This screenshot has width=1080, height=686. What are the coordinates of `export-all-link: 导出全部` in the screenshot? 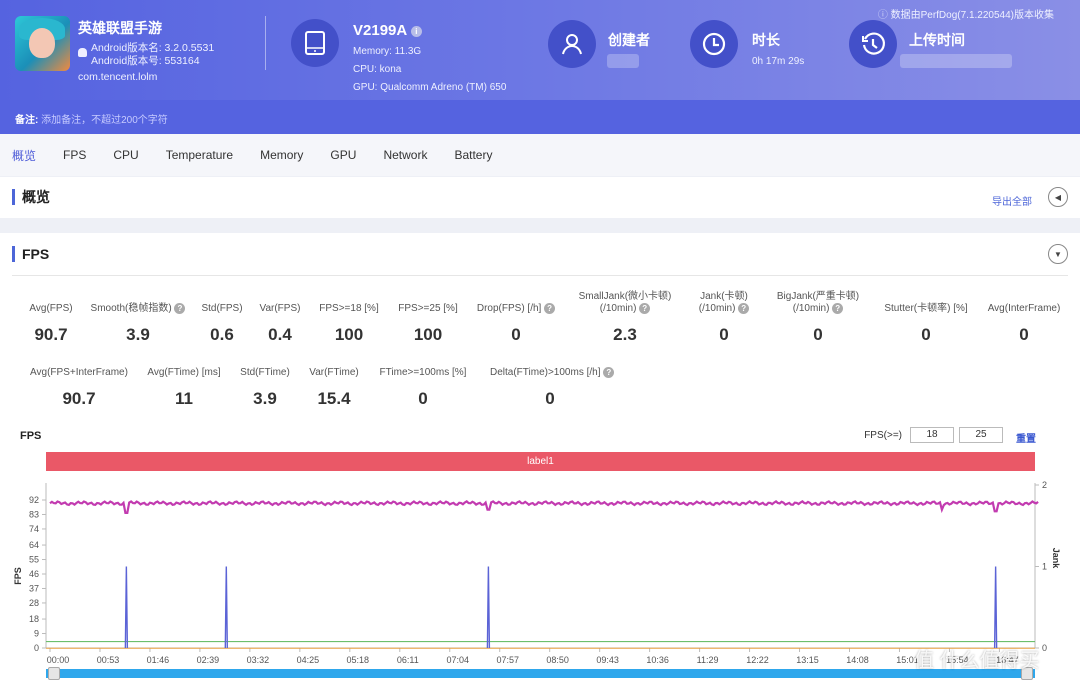 It's located at (1012, 200).